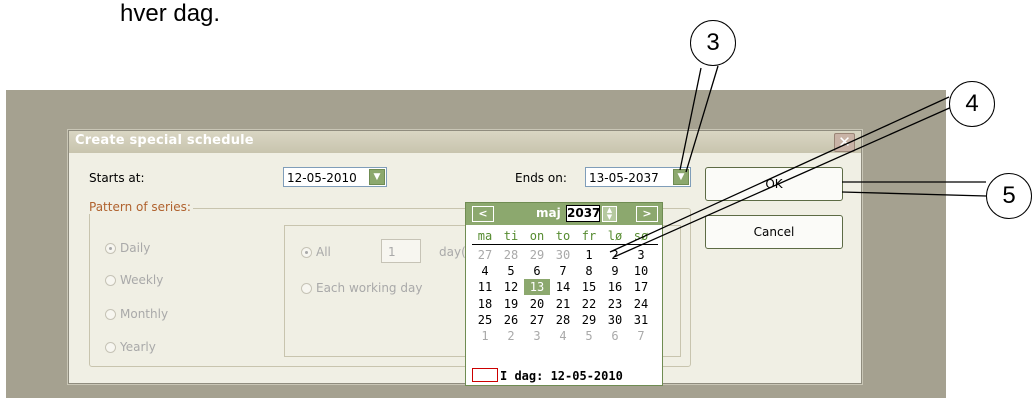 This screenshot has height=401, width=1032. What do you see at coordinates (561, 376) in the screenshot?
I see `today-label: I dag: 12-05-2010` at bounding box center [561, 376].